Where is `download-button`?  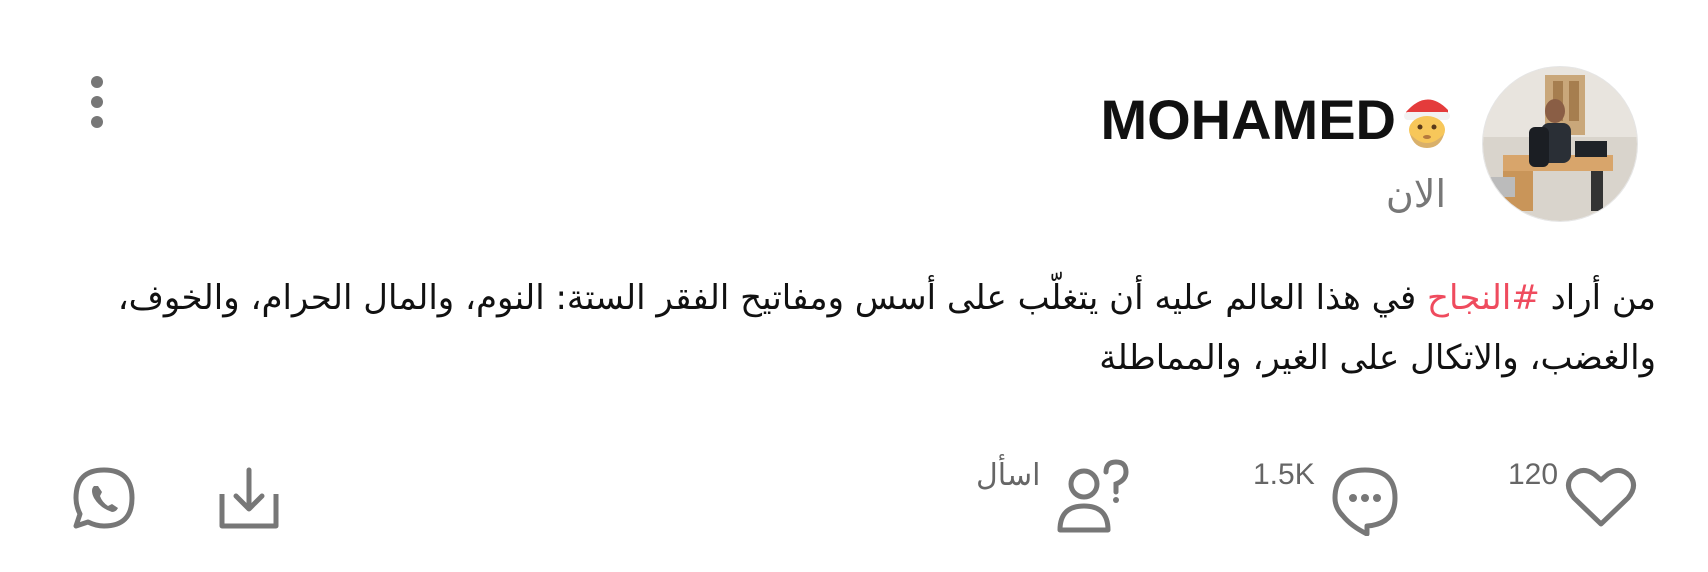
download-button is located at coordinates (249, 500).